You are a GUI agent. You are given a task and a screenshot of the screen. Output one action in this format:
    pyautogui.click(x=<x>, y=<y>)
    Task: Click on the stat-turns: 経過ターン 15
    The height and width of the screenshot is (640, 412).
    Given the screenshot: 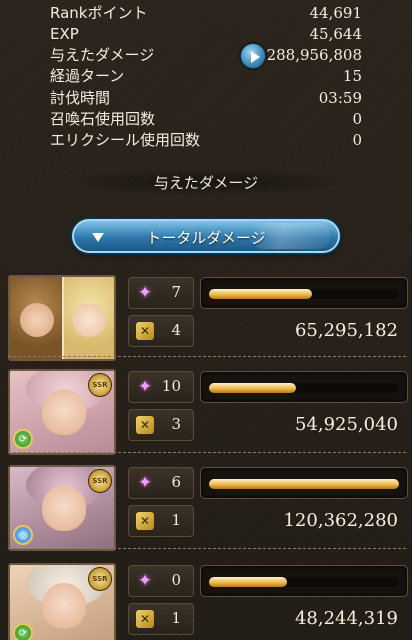 What is the action you would take?
    pyautogui.click(x=206, y=76)
    